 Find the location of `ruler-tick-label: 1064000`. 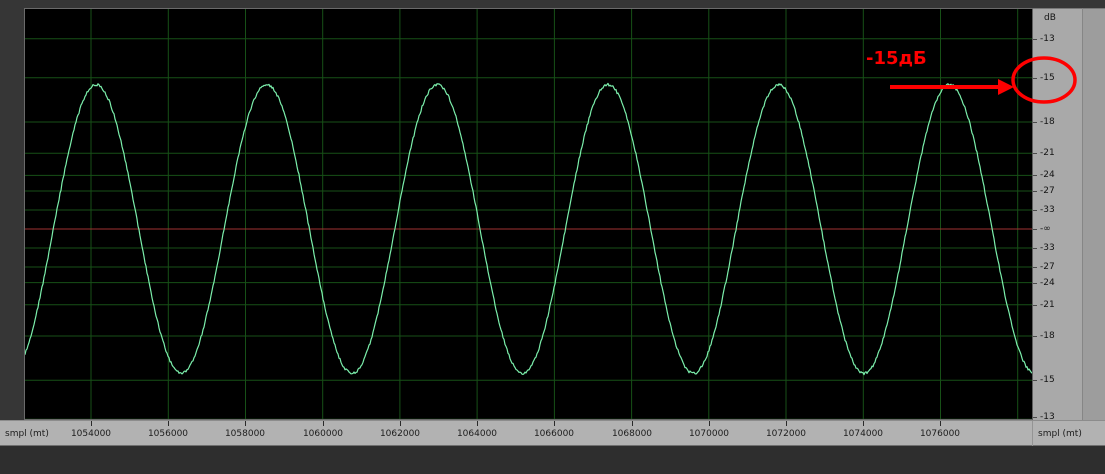

ruler-tick-label: 1064000 is located at coordinates (477, 434).